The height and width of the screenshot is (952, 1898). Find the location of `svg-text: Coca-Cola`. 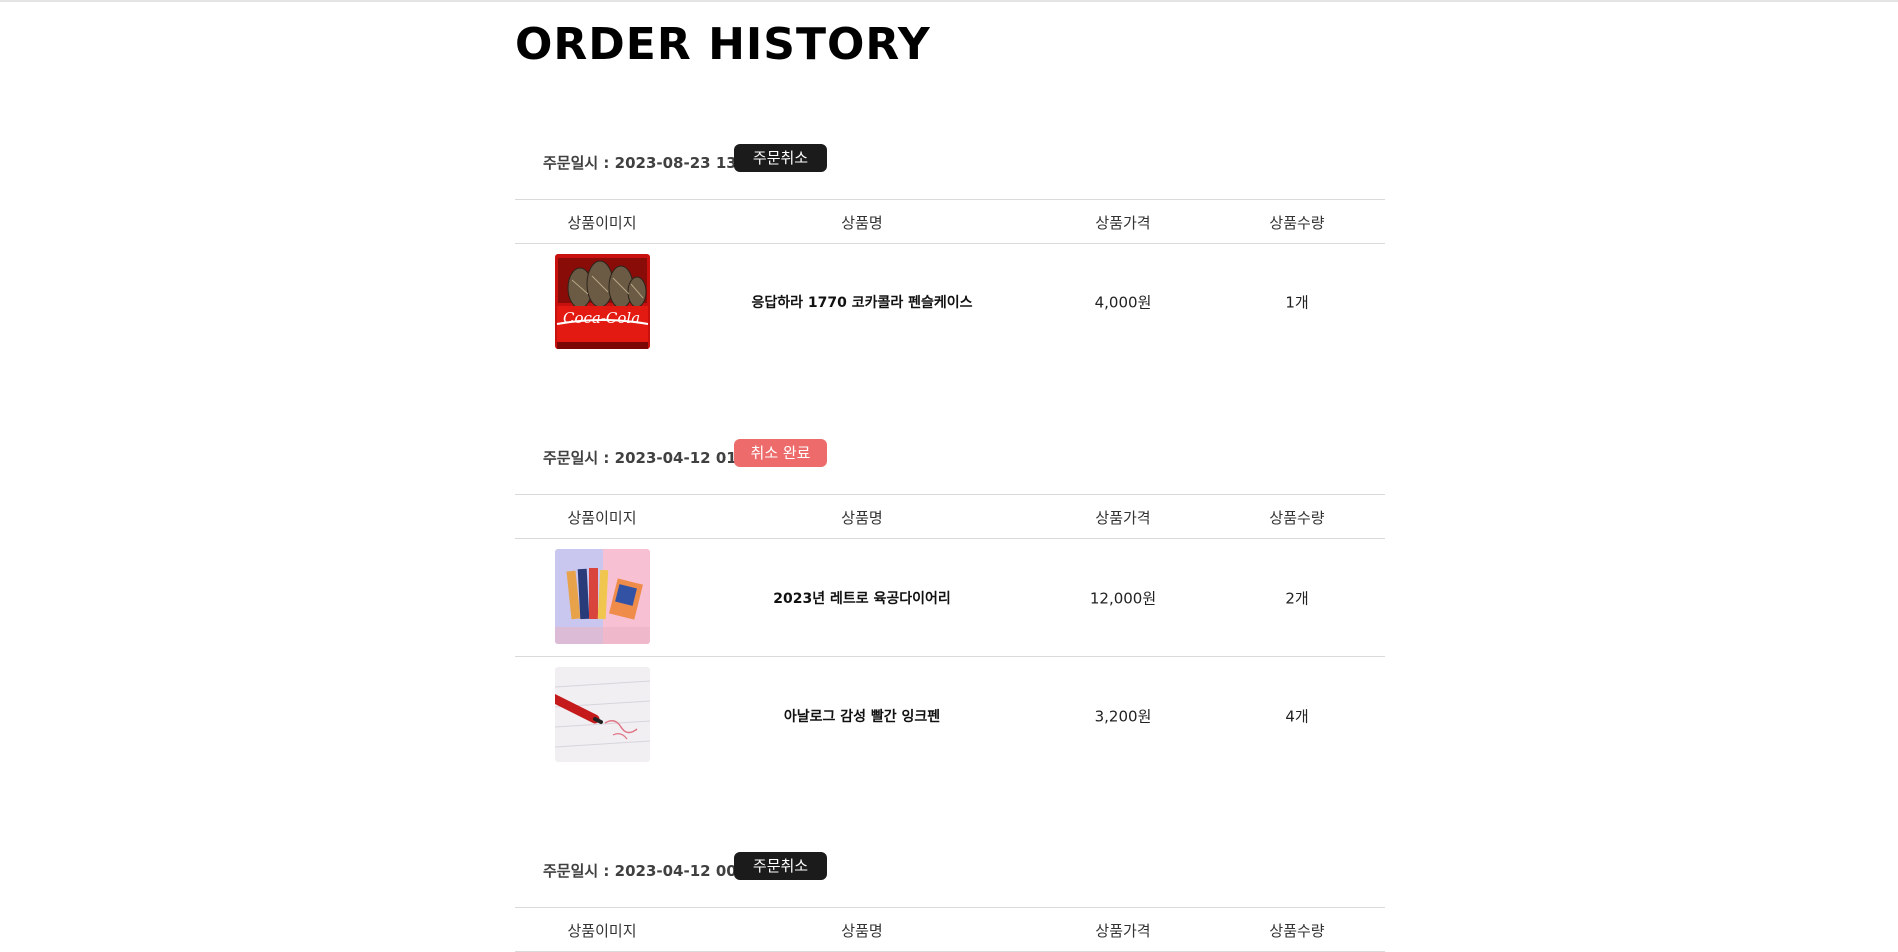

svg-text: Coca-Cola is located at coordinates (601, 318).